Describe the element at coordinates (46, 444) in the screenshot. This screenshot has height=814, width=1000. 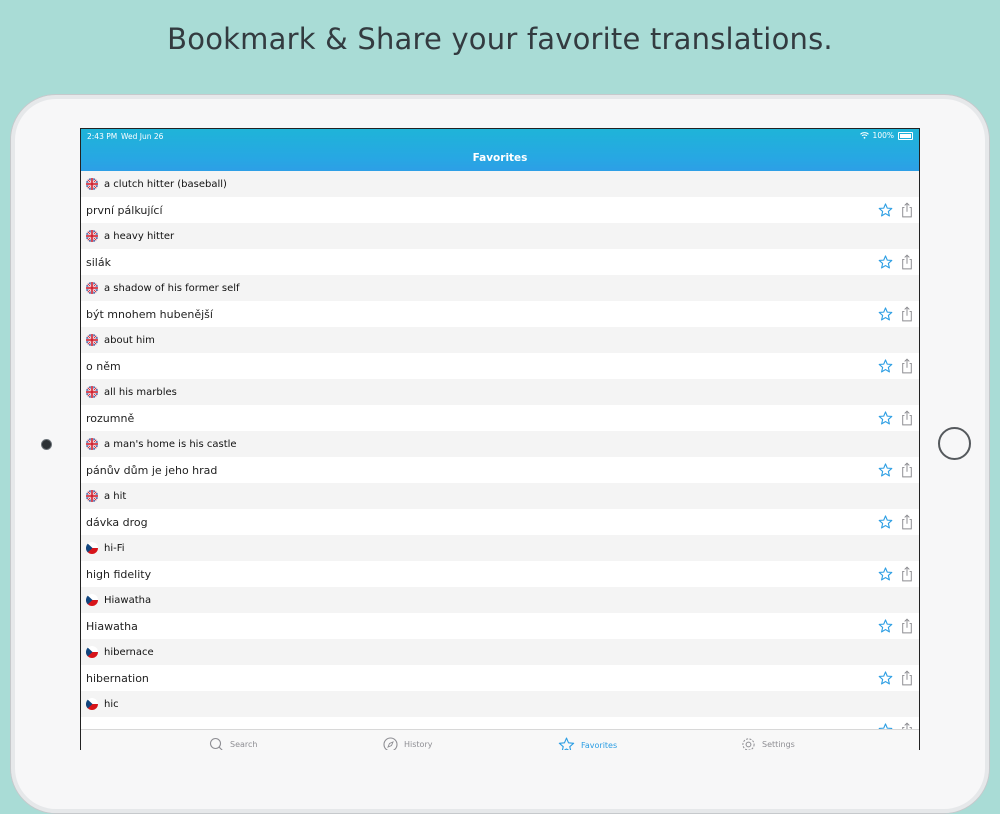
I see `camera-lens` at that location.